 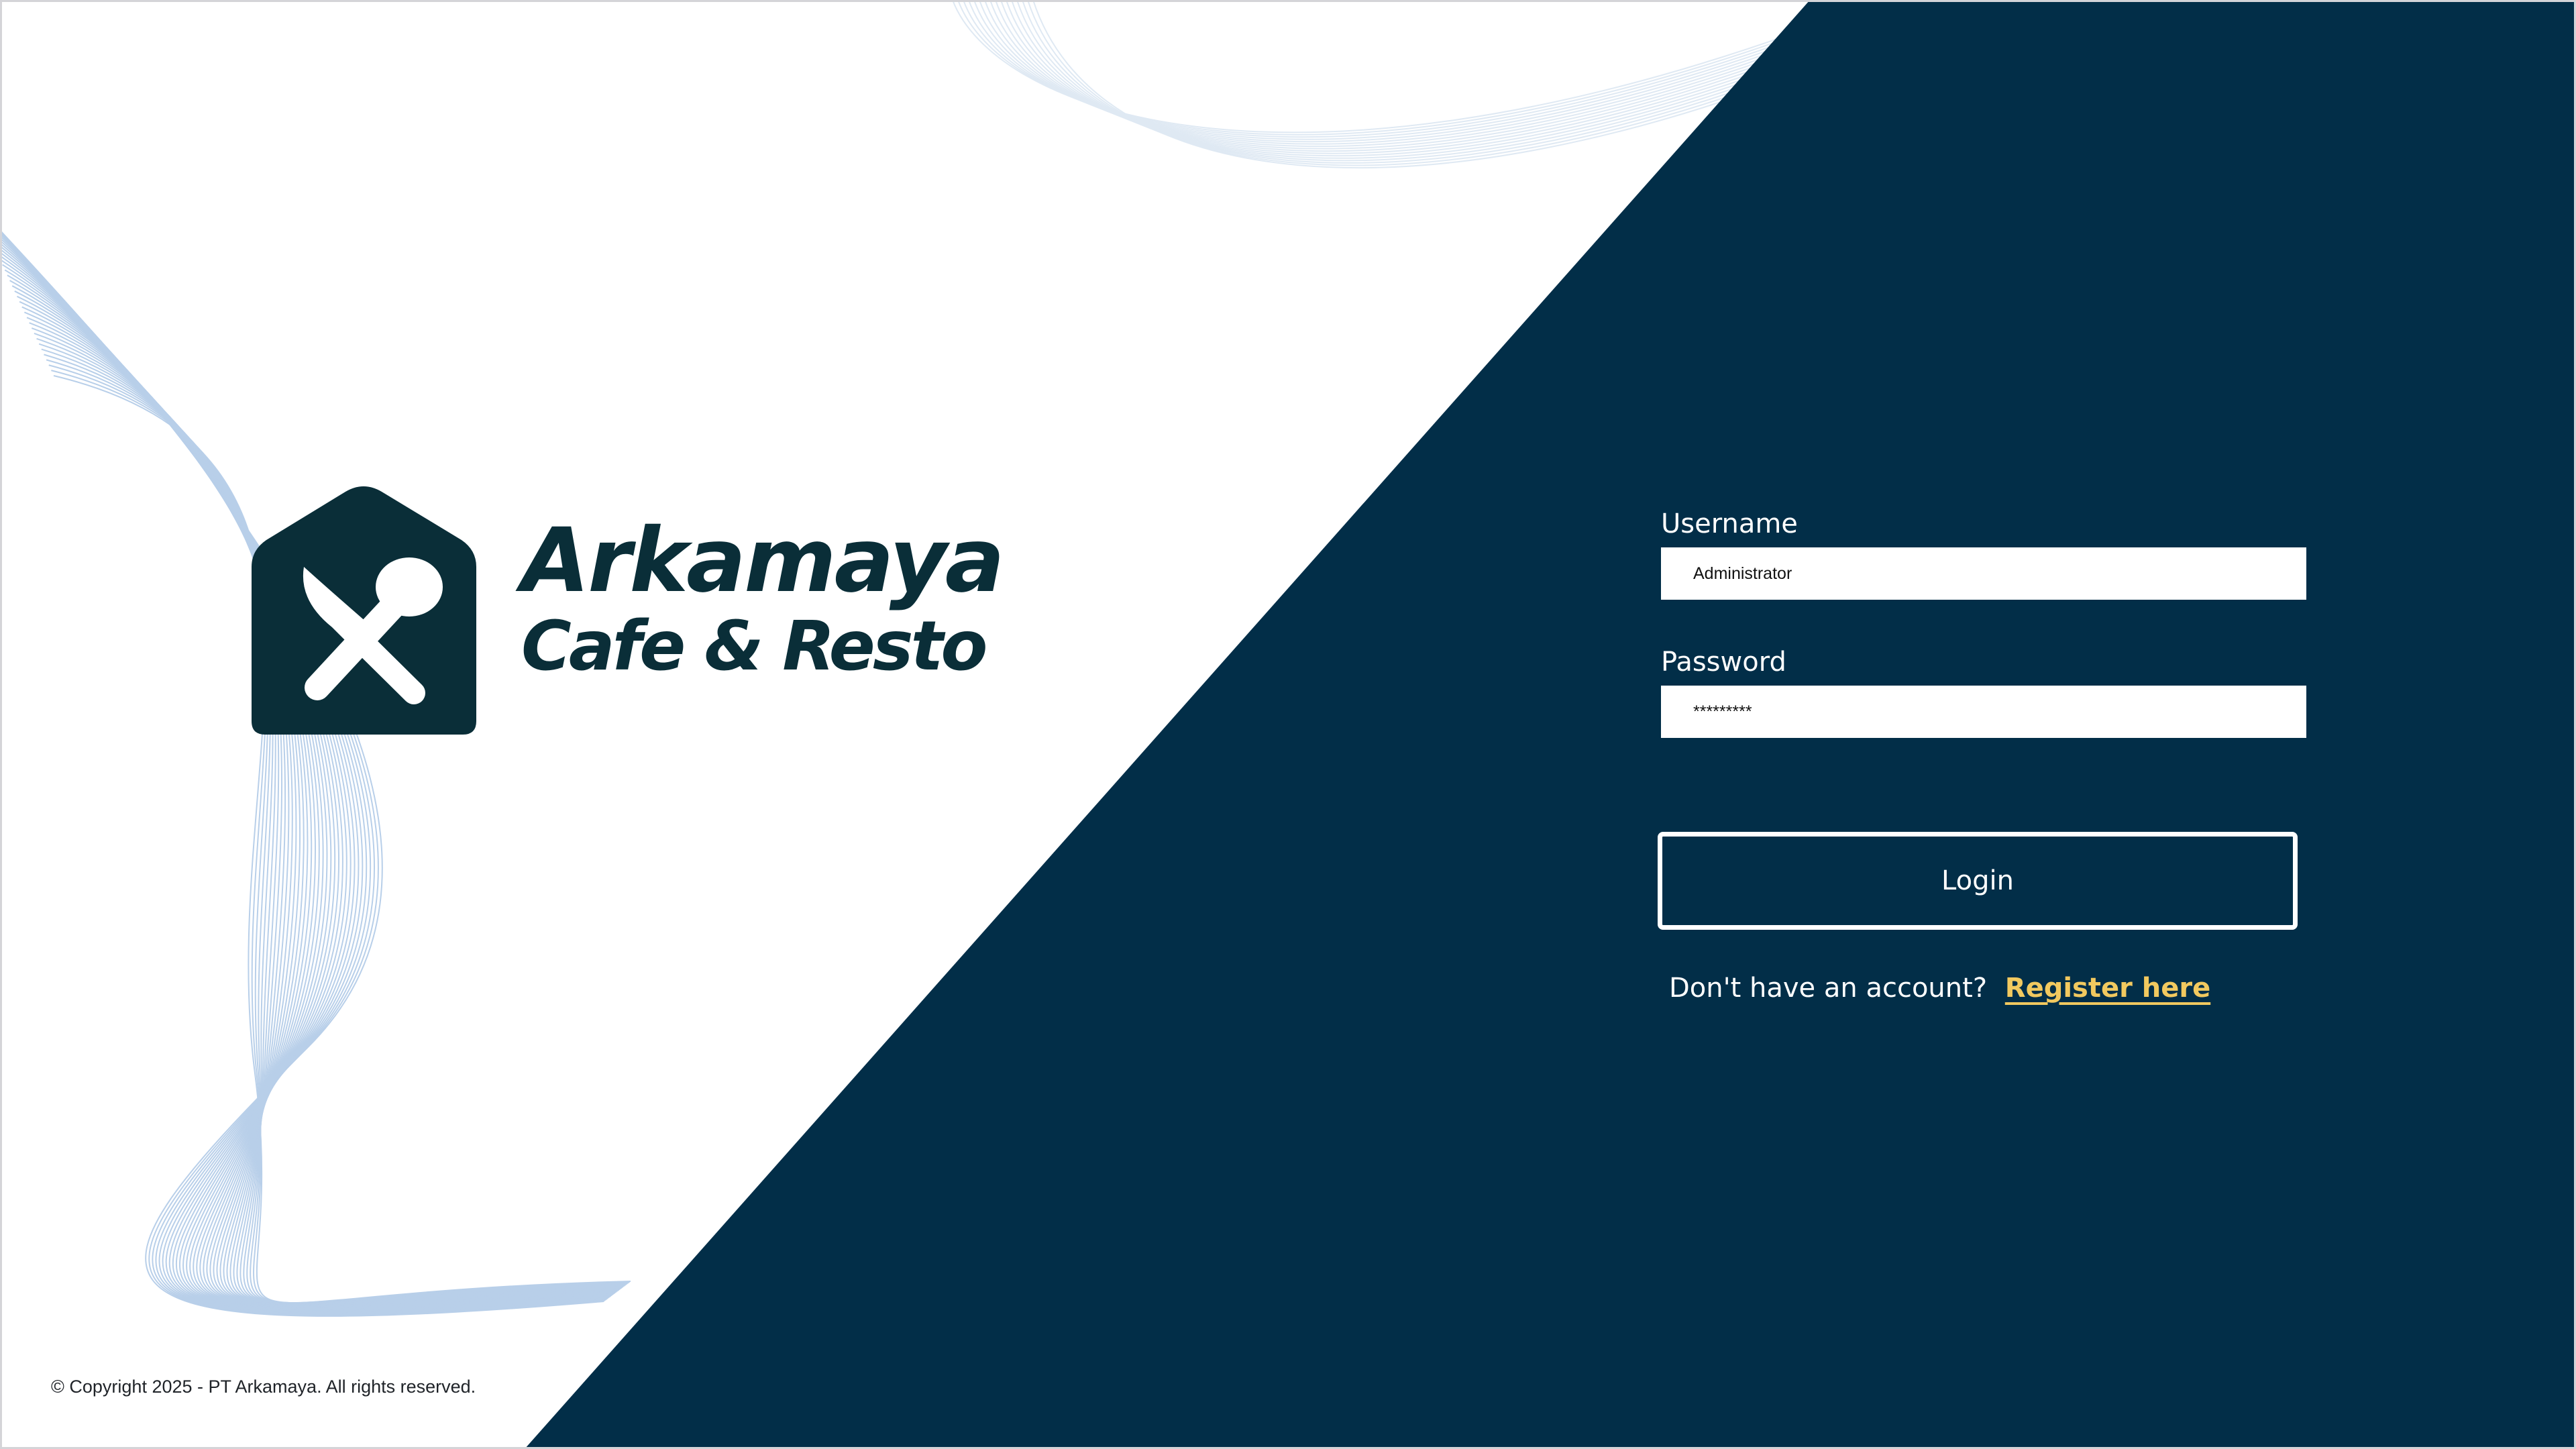 What do you see at coordinates (364, 610) in the screenshot?
I see `house-fork-spoon-icon` at bounding box center [364, 610].